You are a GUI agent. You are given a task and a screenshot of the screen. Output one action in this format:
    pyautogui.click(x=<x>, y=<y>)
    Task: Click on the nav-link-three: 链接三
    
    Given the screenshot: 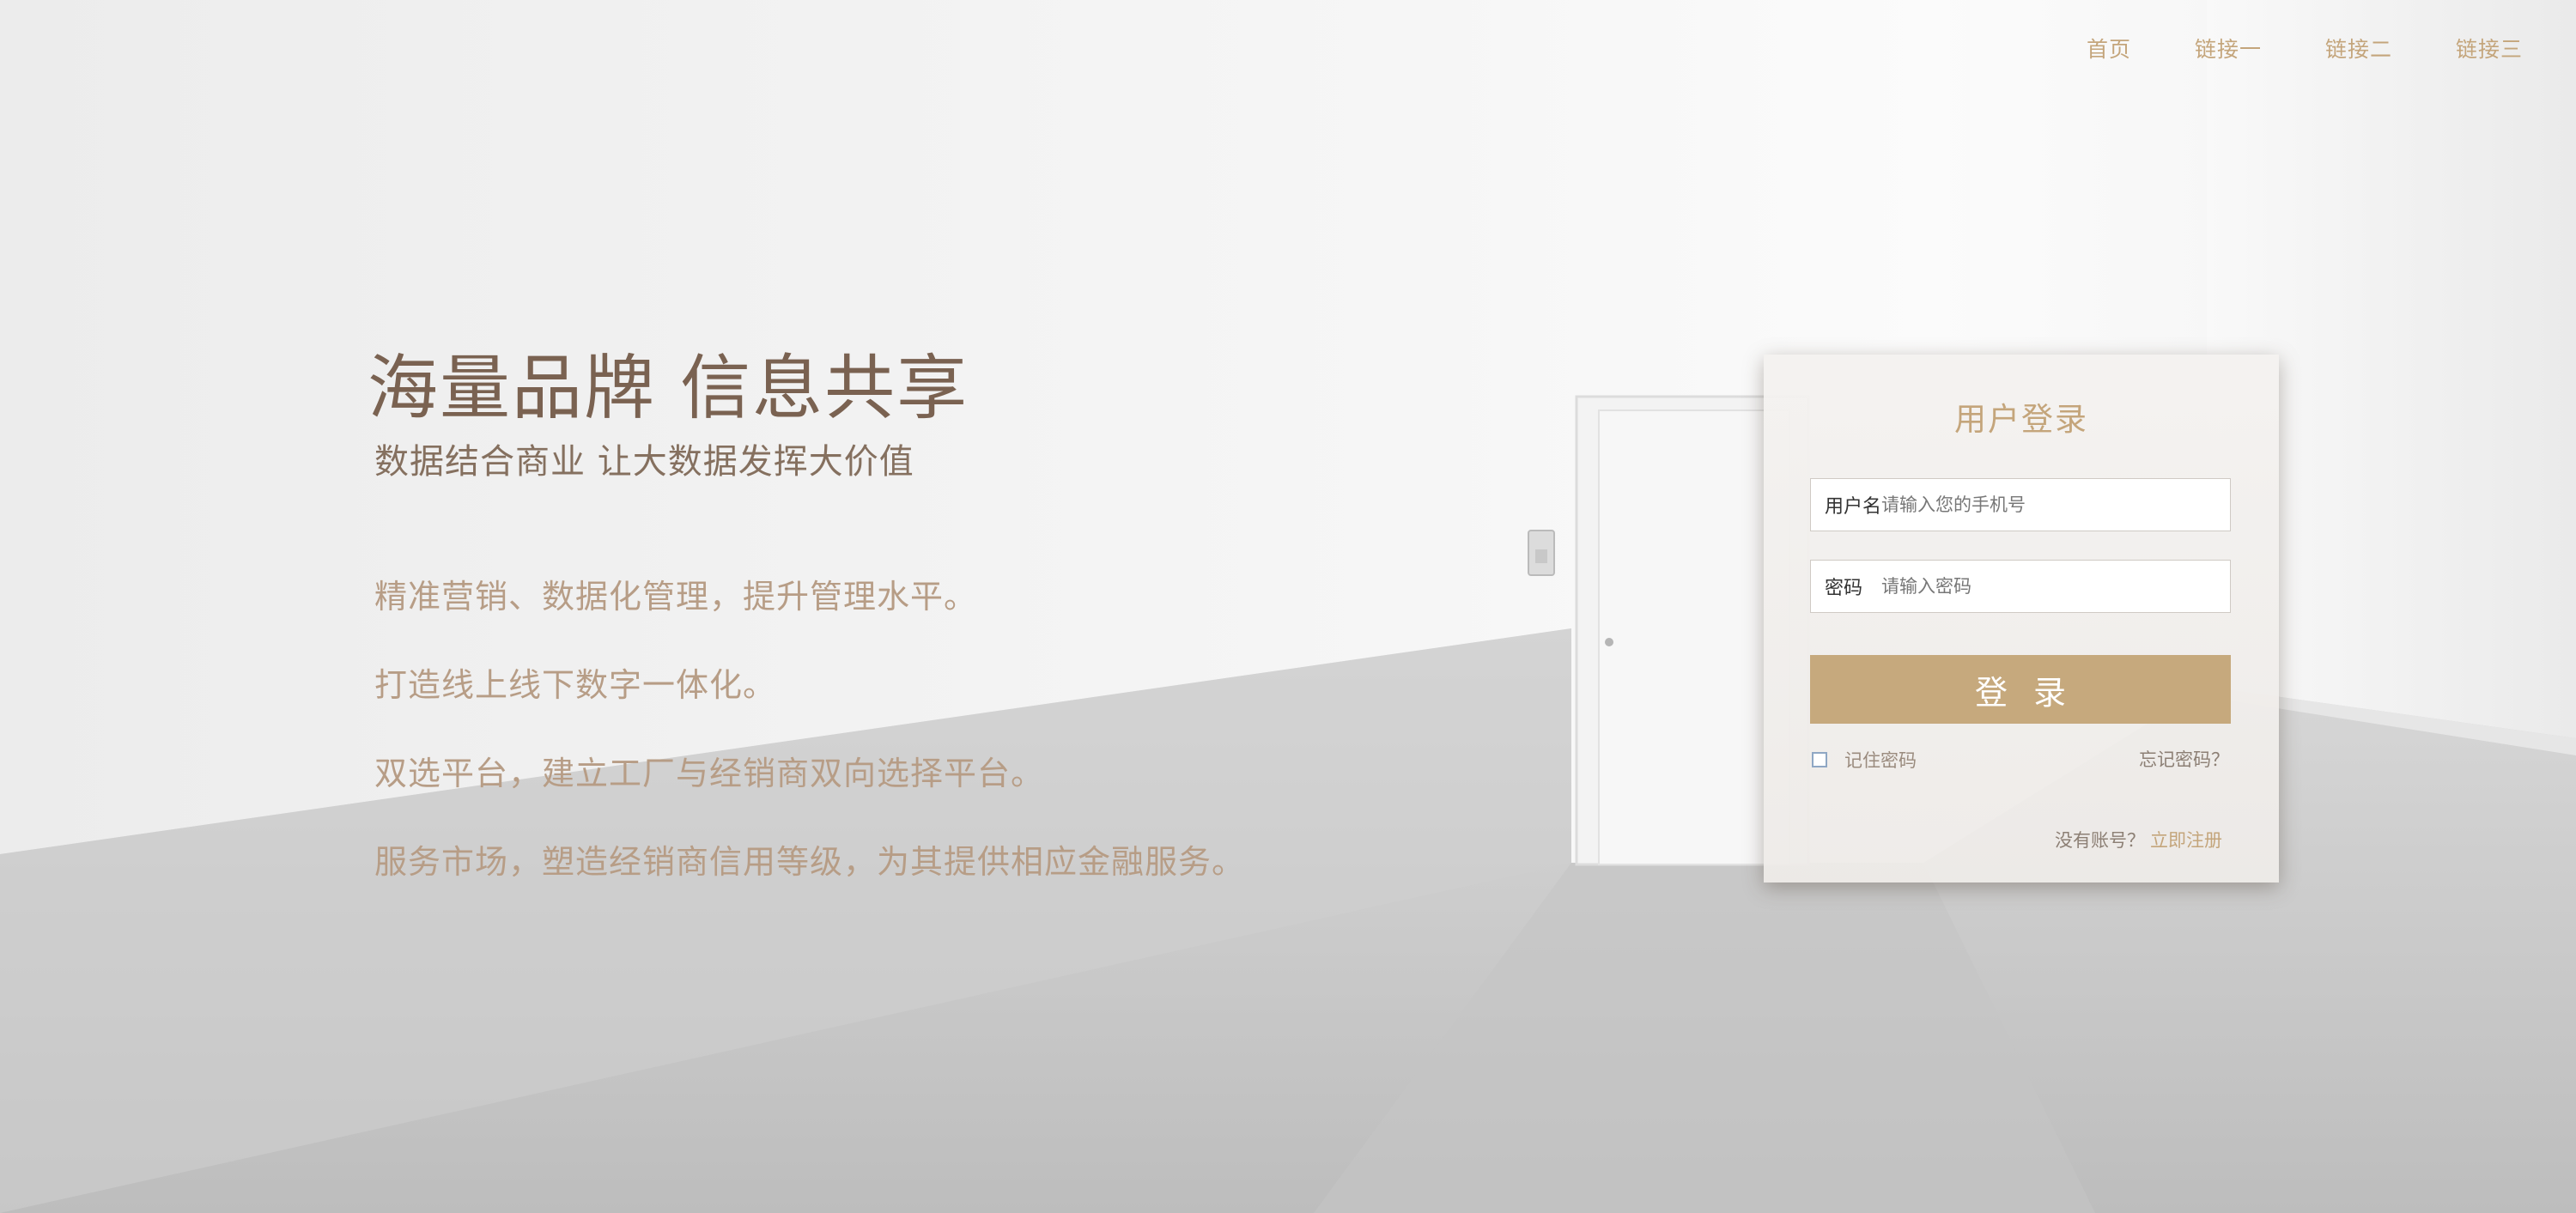 What is the action you would take?
    pyautogui.click(x=2489, y=48)
    